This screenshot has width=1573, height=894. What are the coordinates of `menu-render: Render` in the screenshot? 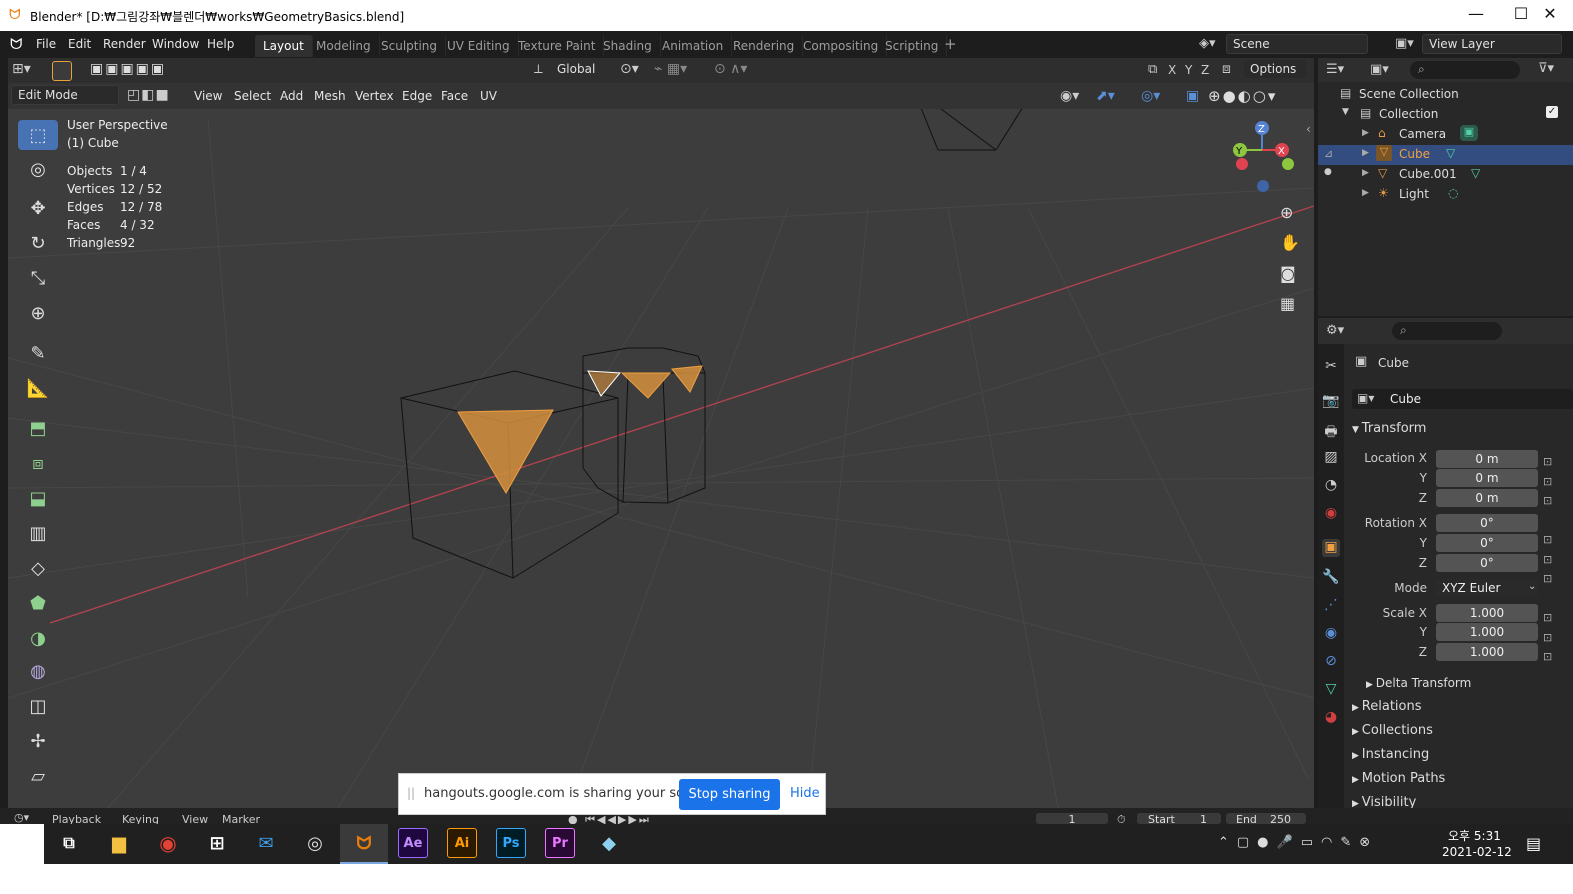 It's located at (124, 44).